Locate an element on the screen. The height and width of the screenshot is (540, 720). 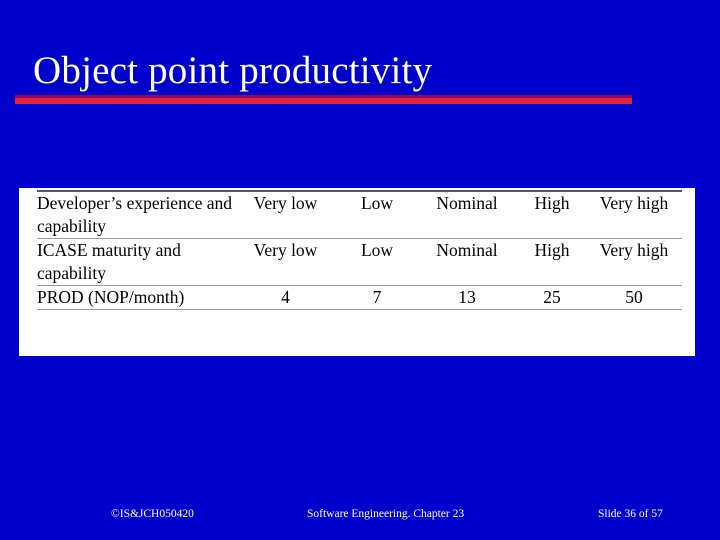
row-value: 25 is located at coordinates (552, 297).